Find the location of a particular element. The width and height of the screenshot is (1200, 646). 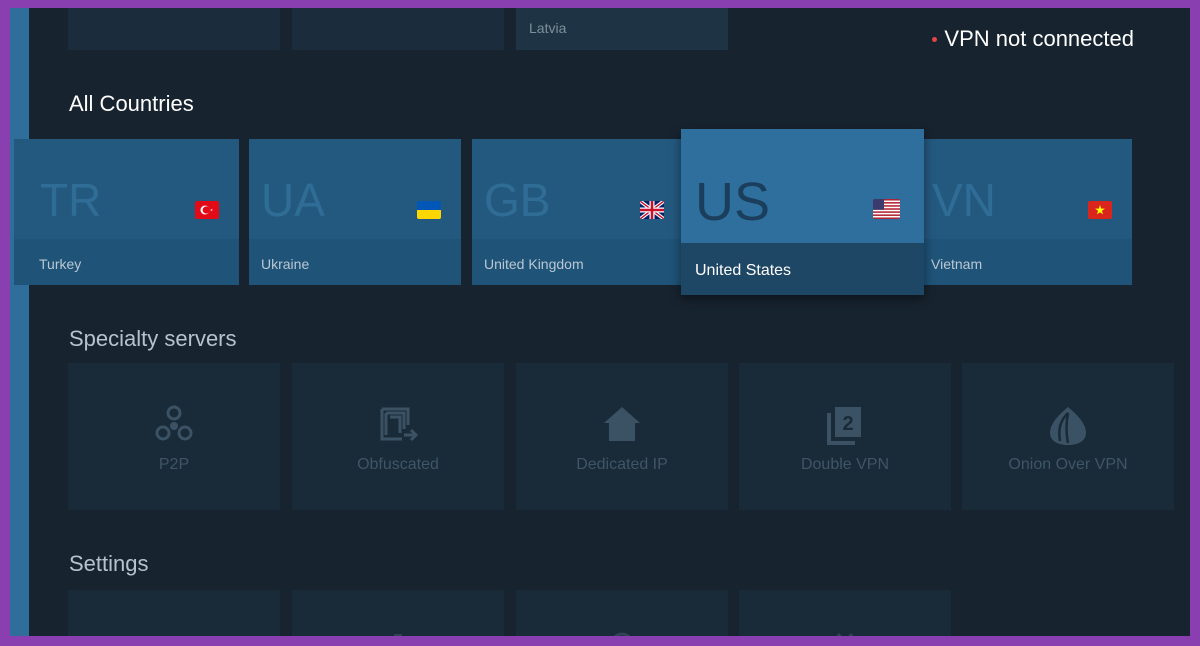

flag-gb-icon is located at coordinates (652, 210).